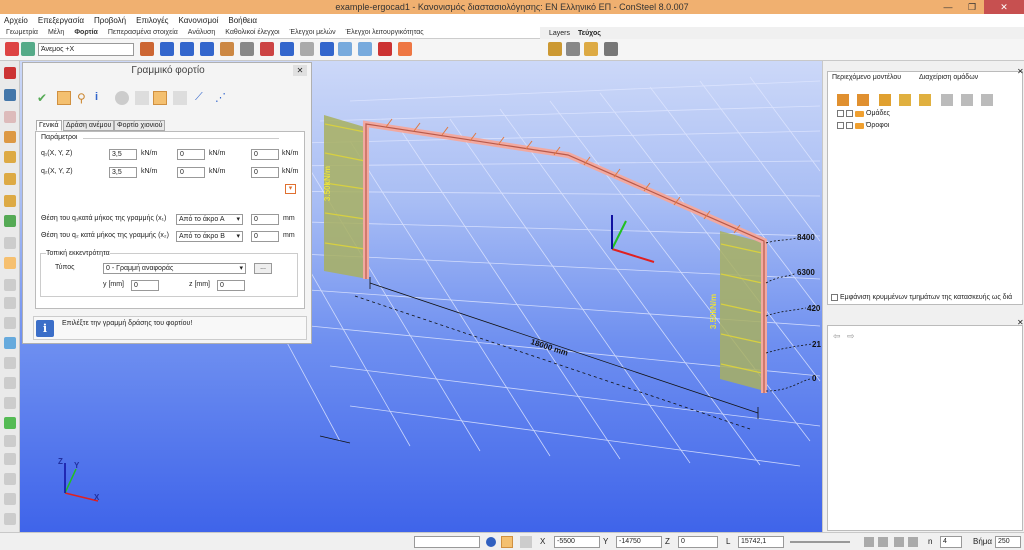 The width and height of the screenshot is (1024, 550). I want to click on sphere-icon, so click(122, 98).